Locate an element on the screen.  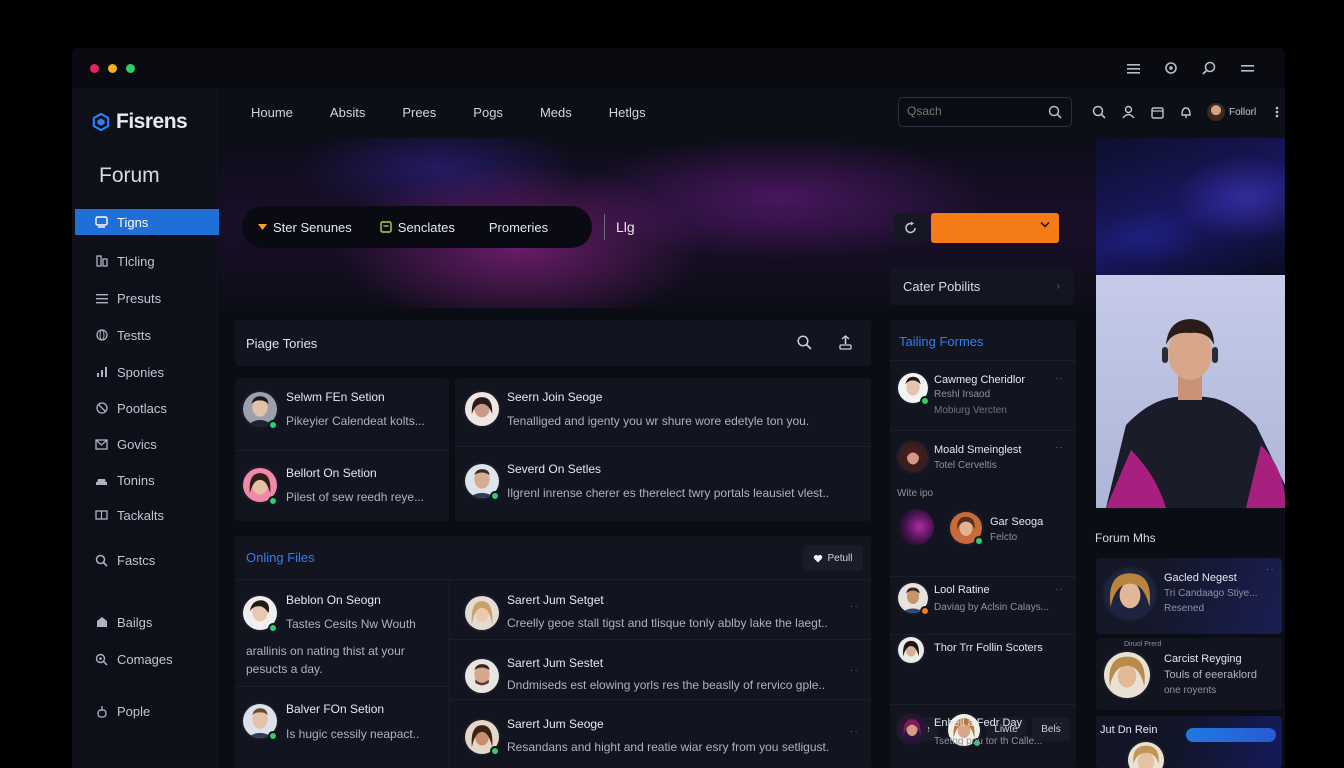
hero-extra-label: Llg is located at coordinates (625, 227).